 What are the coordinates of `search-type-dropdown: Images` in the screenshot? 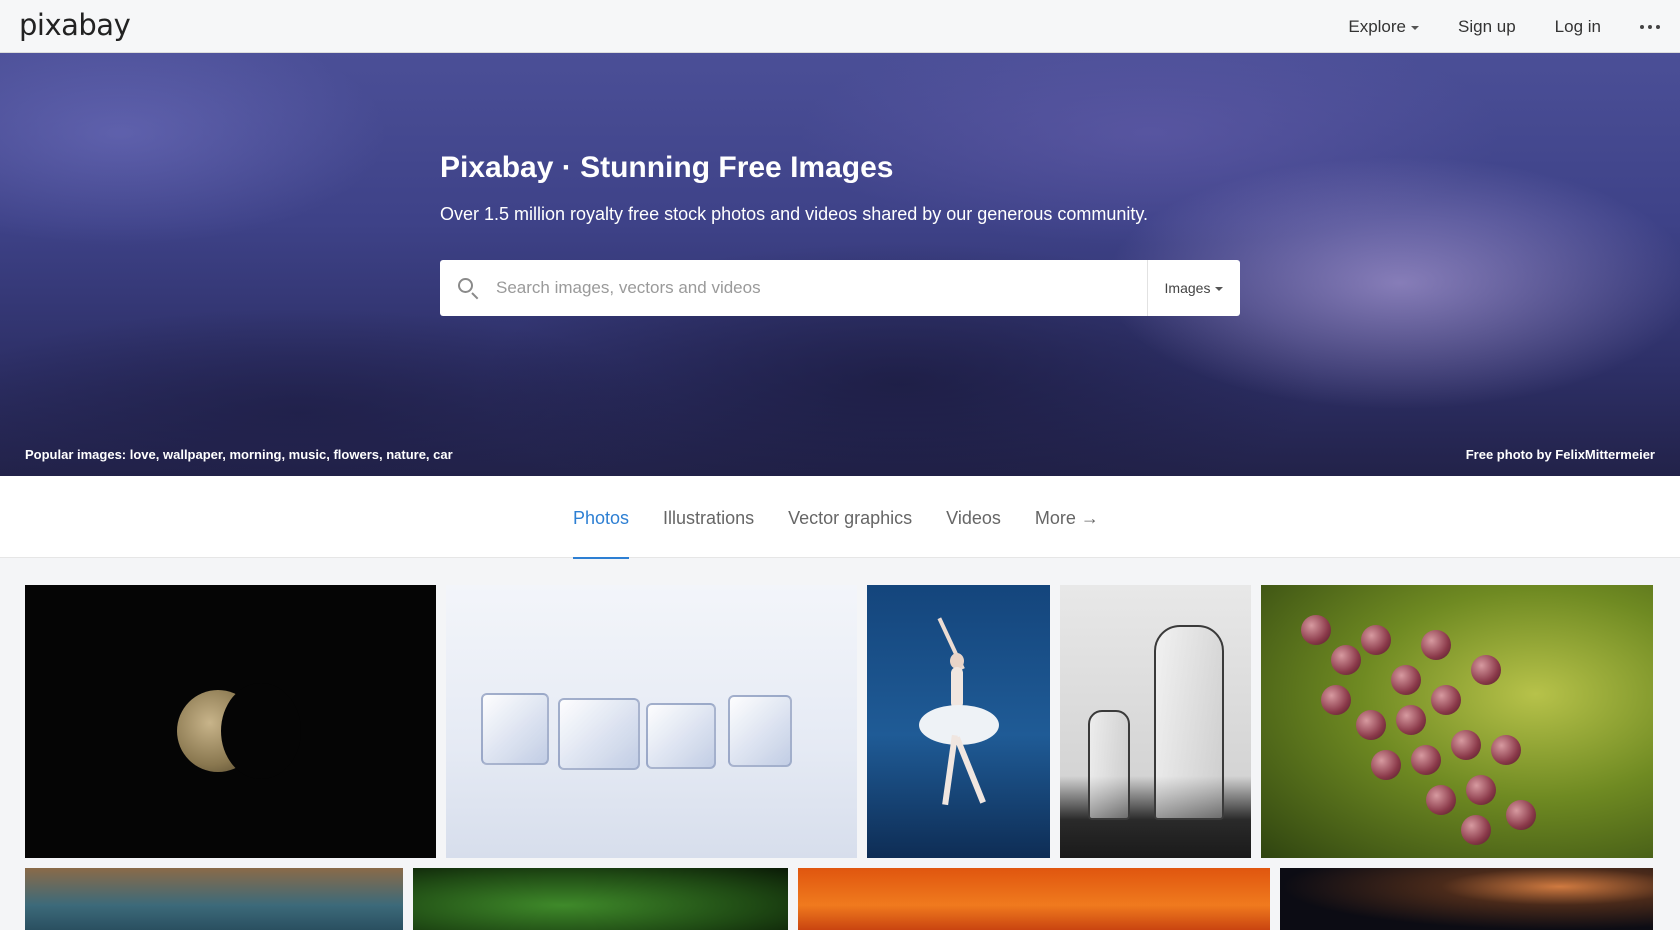 It's located at (1193, 288).